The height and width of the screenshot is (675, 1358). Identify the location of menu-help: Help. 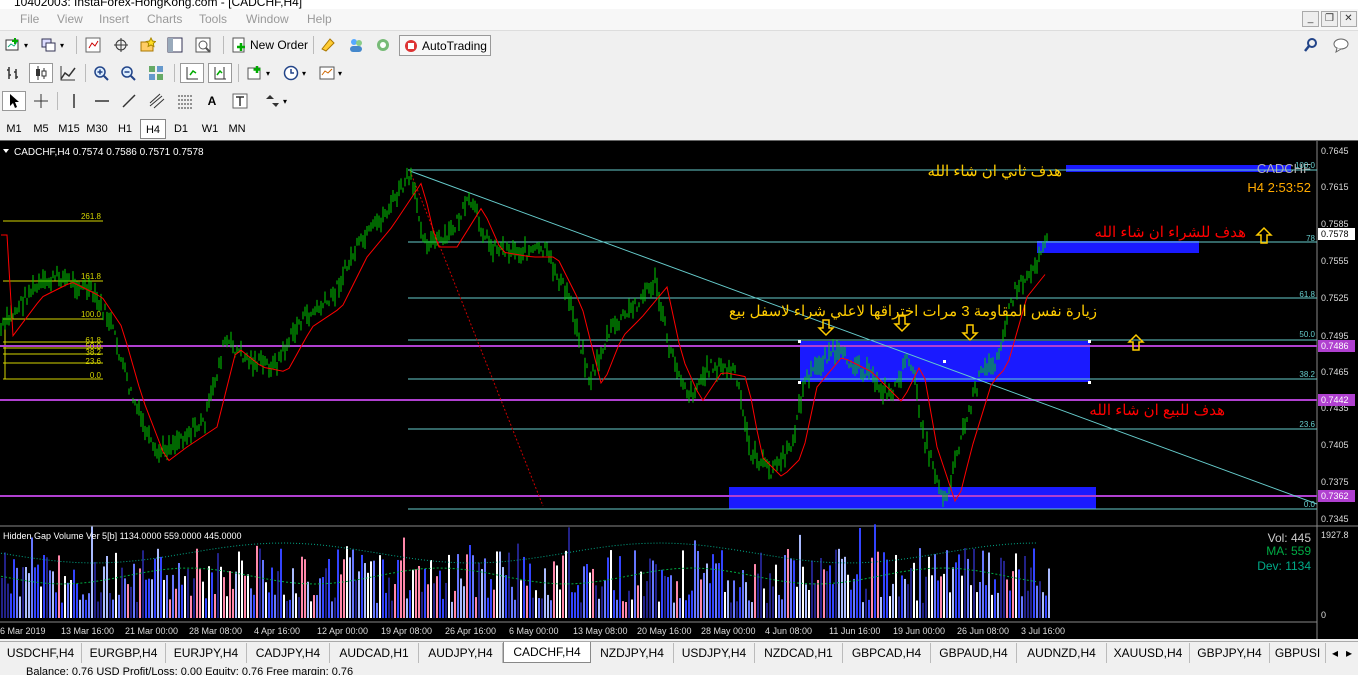
(319, 19).